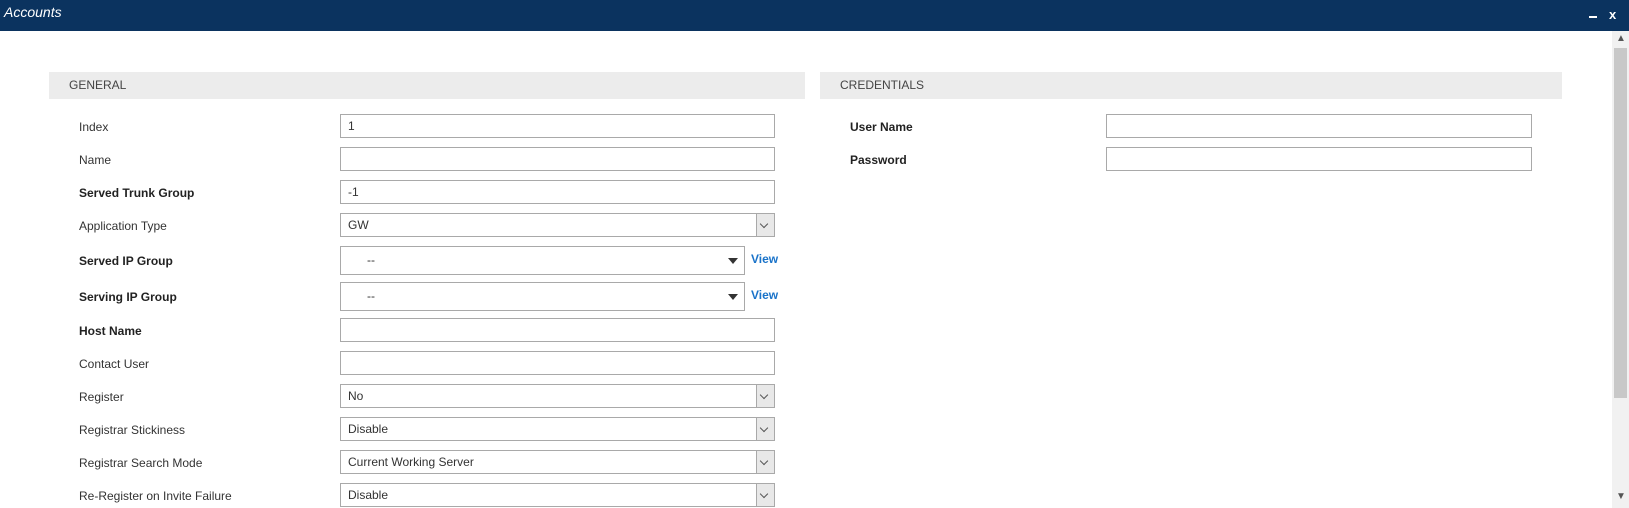 The width and height of the screenshot is (1629, 508). What do you see at coordinates (358, 225) in the screenshot?
I see `application-type-value: GW` at bounding box center [358, 225].